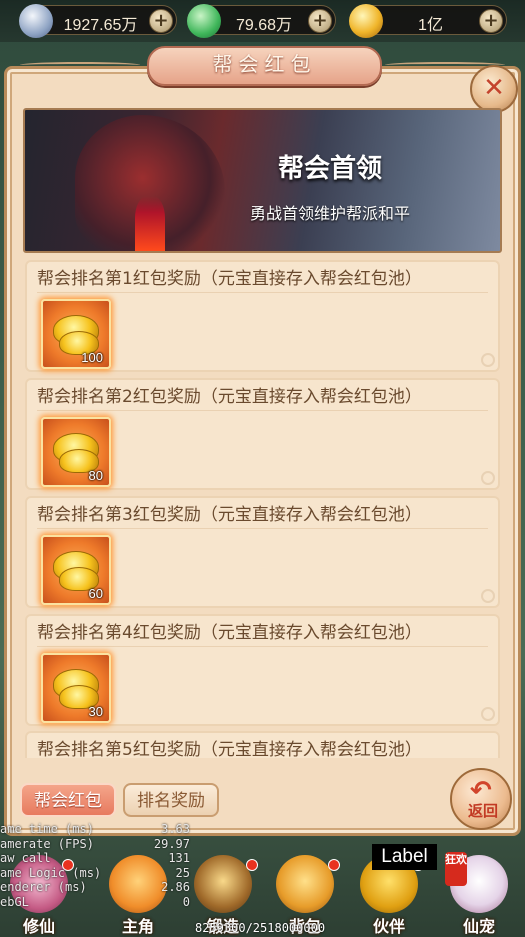  What do you see at coordinates (262, 516) in the screenshot?
I see `reward-title: 帮会排名第3红包奖励（元宝直接存入帮会红包池）` at bounding box center [262, 516].